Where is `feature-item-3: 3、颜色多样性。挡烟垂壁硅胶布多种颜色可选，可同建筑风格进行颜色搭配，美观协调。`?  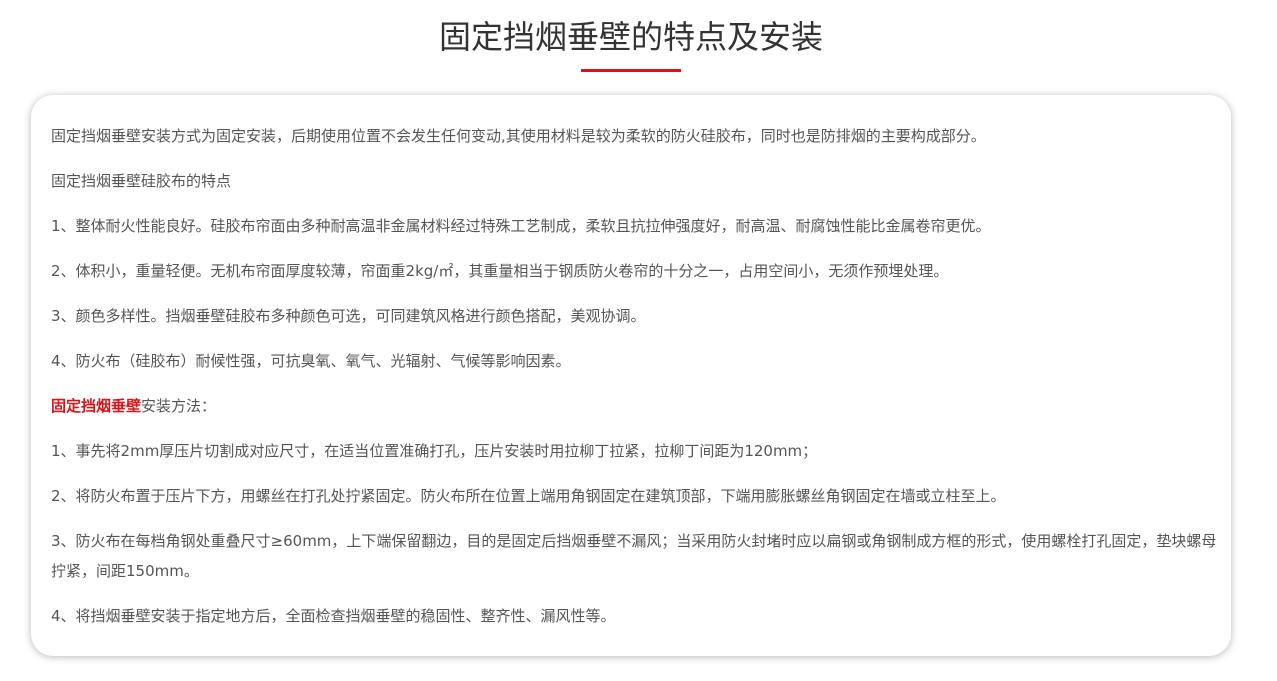 feature-item-3: 3、颜色多样性。挡烟垂壁硅胶布多种颜色可选，可同建筑风格进行颜色搭配，美观协调。 is located at coordinates (348, 316).